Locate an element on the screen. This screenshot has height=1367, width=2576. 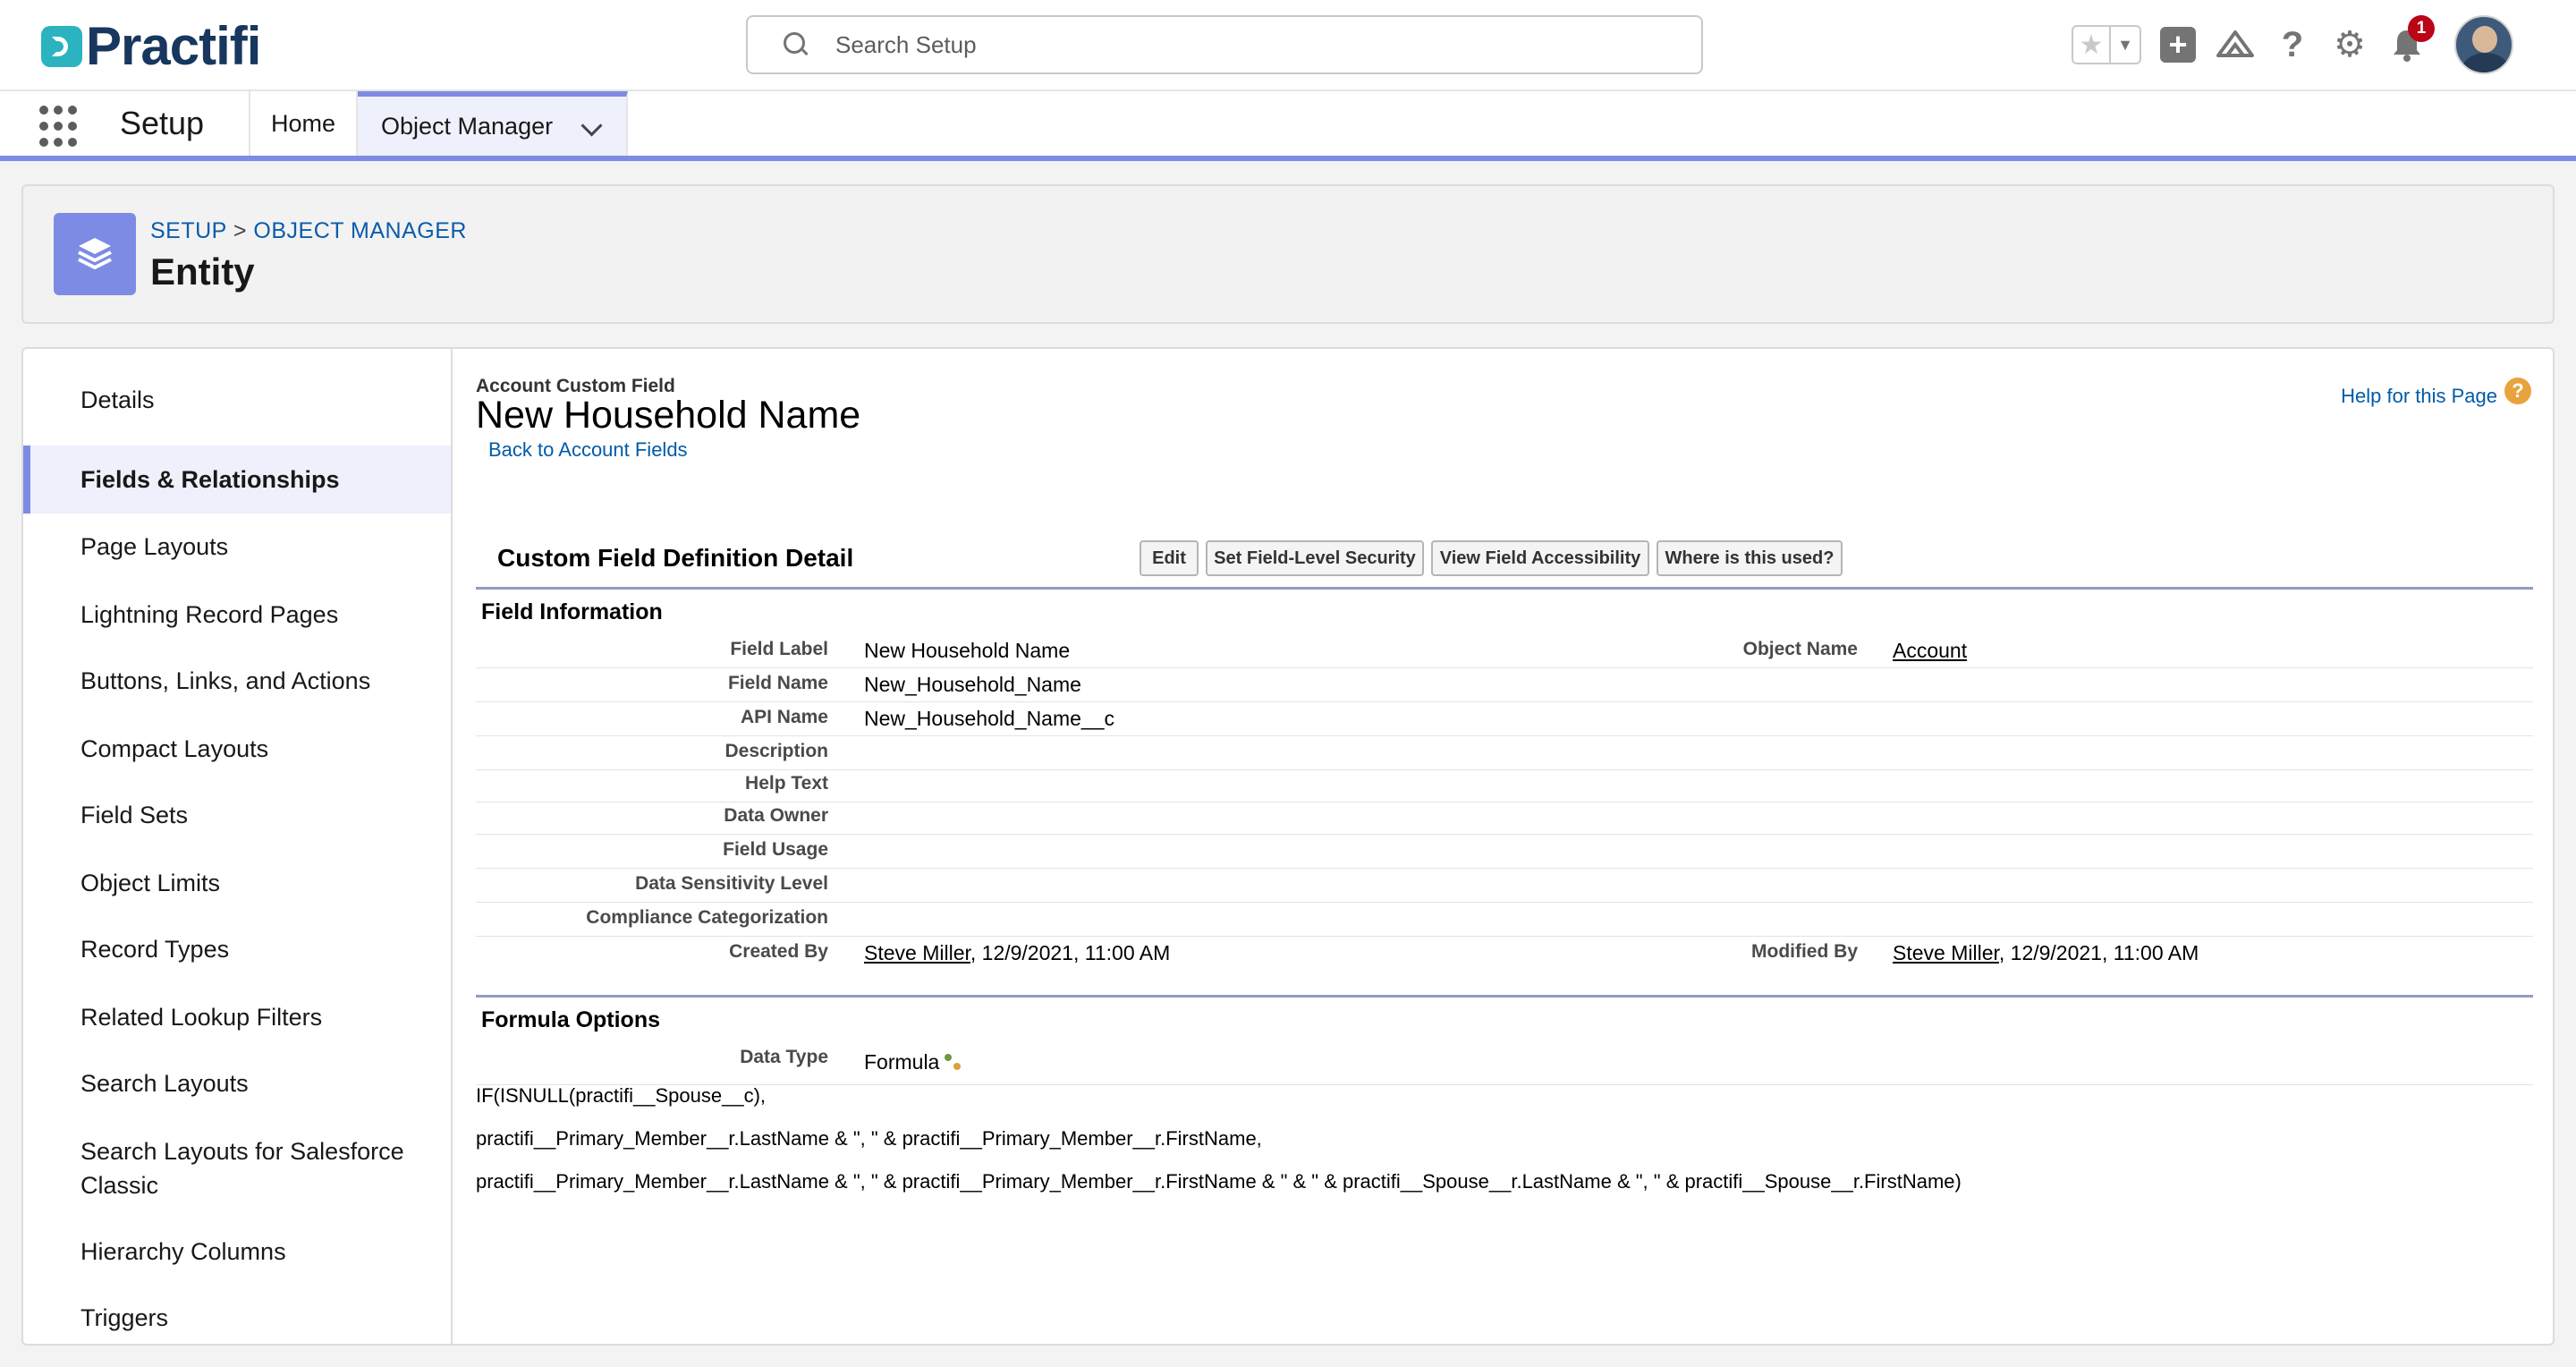
formula-line-1: IF(ISNULL(practifi__Spouse__c), is located at coordinates (621, 1095).